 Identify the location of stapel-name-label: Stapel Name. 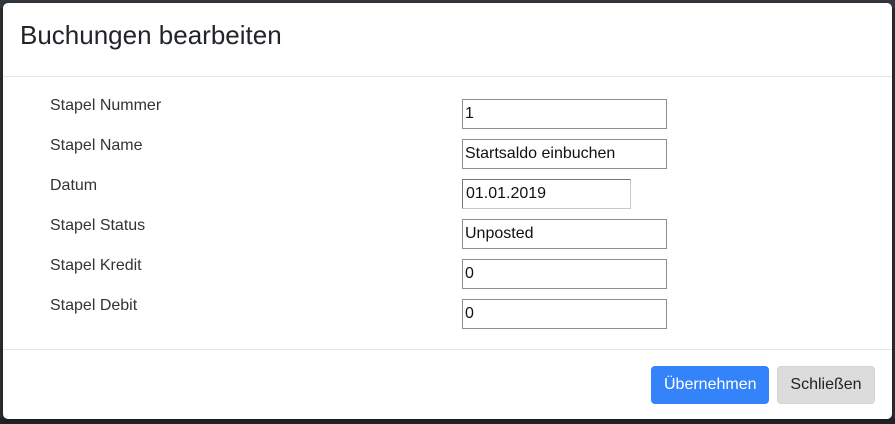
(96, 145).